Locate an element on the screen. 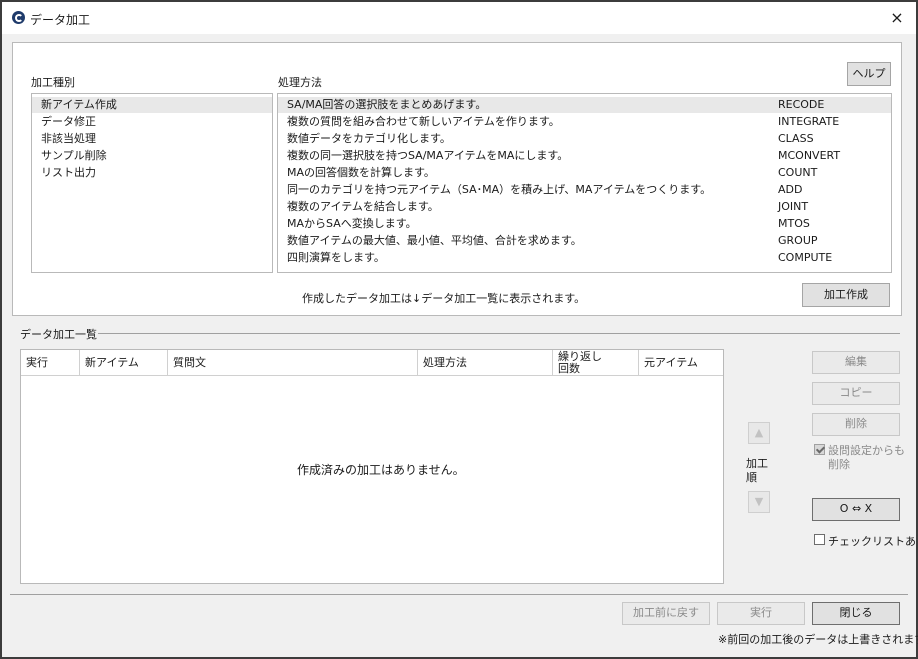  method-code: GROUP is located at coordinates (798, 240).